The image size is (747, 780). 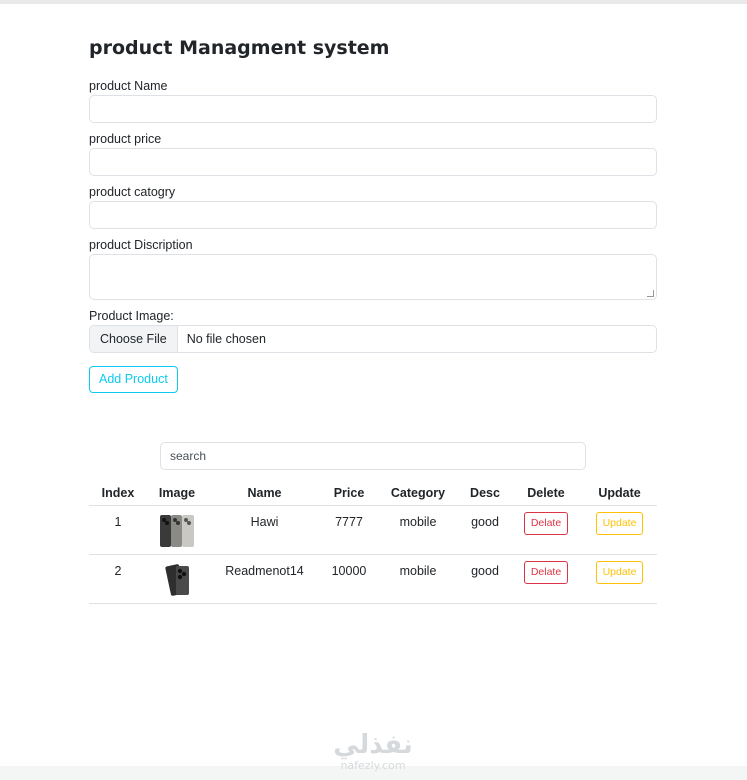 I want to click on cell-price: 10000, so click(x=349, y=579).